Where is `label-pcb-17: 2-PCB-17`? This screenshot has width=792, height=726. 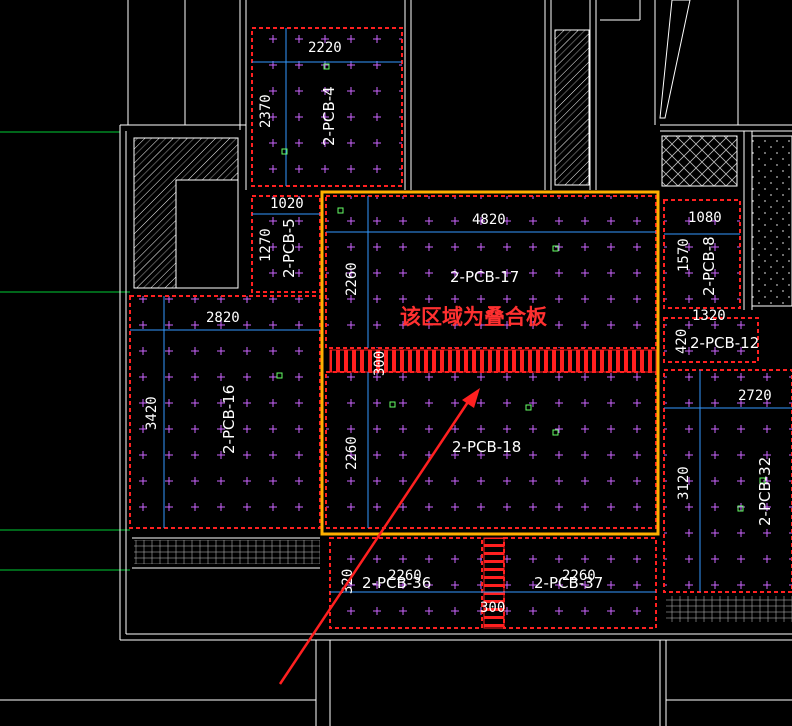
label-pcb-17: 2-PCB-17 is located at coordinates (484, 277).